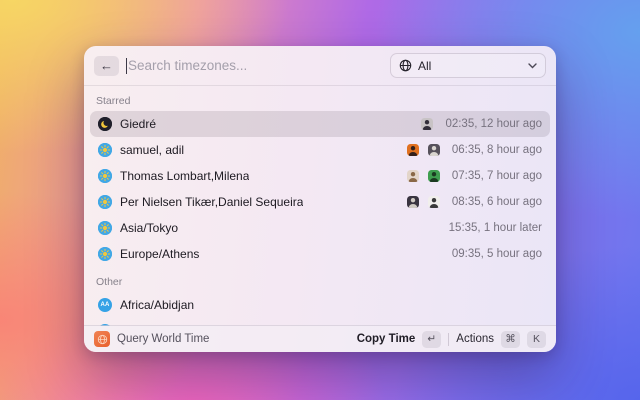 The height and width of the screenshot is (400, 640). I want to click on list-item: Europe/Athens 09:35, 5 hour ago, so click(320, 254).